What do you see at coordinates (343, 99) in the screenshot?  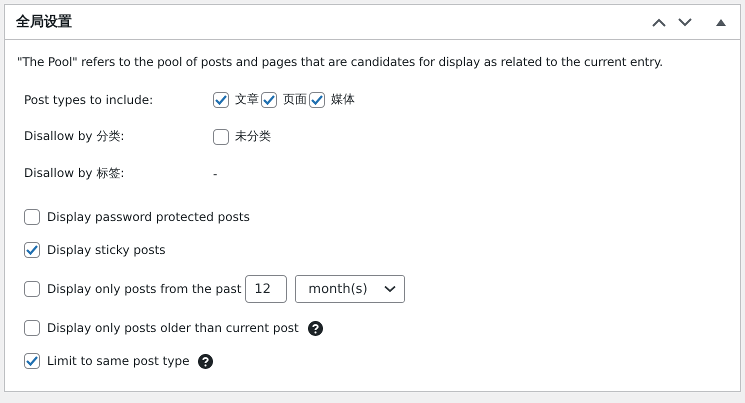 I see `checkbox-label: 媒体` at bounding box center [343, 99].